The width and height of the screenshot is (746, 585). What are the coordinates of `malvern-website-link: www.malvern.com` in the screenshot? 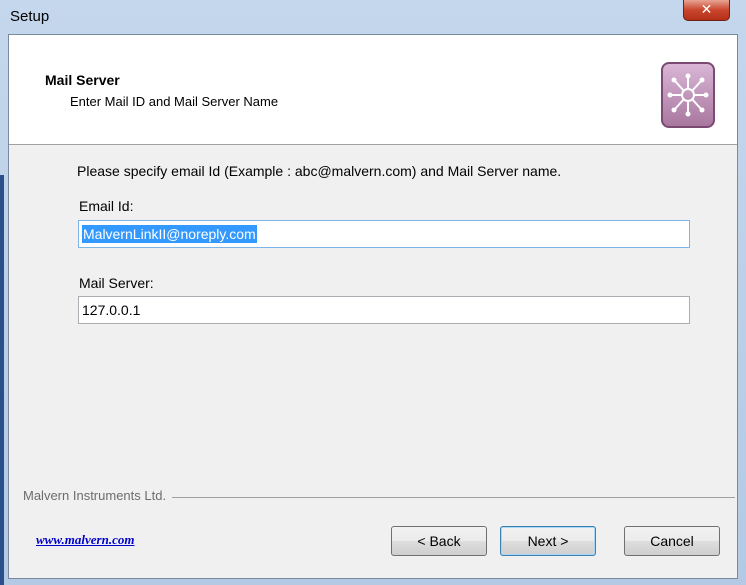 It's located at (85, 540).